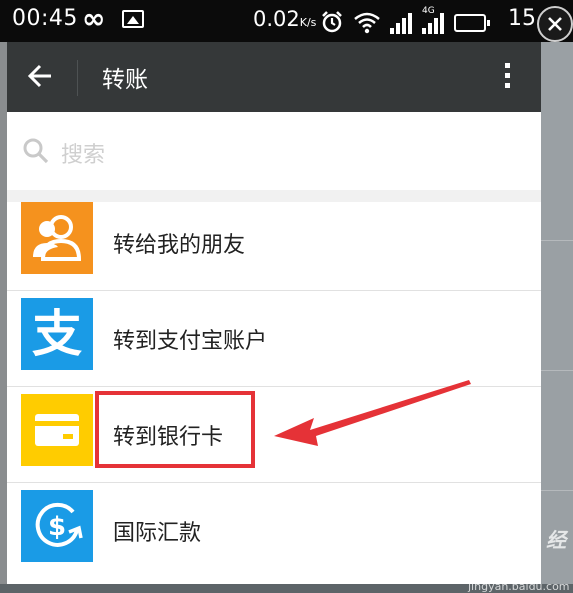  I want to click on search-bar: 搜索, so click(274, 151).